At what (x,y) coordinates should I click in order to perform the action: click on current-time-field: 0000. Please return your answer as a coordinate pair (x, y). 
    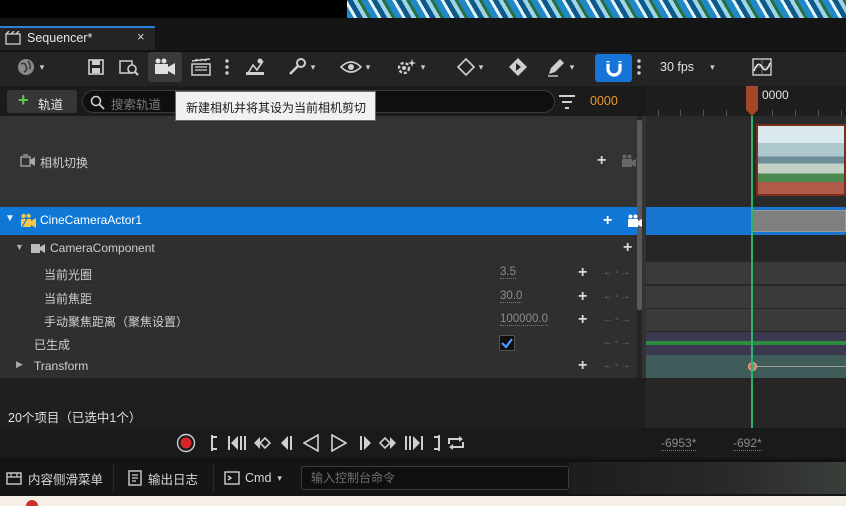
    Looking at the image, I should click on (604, 101).